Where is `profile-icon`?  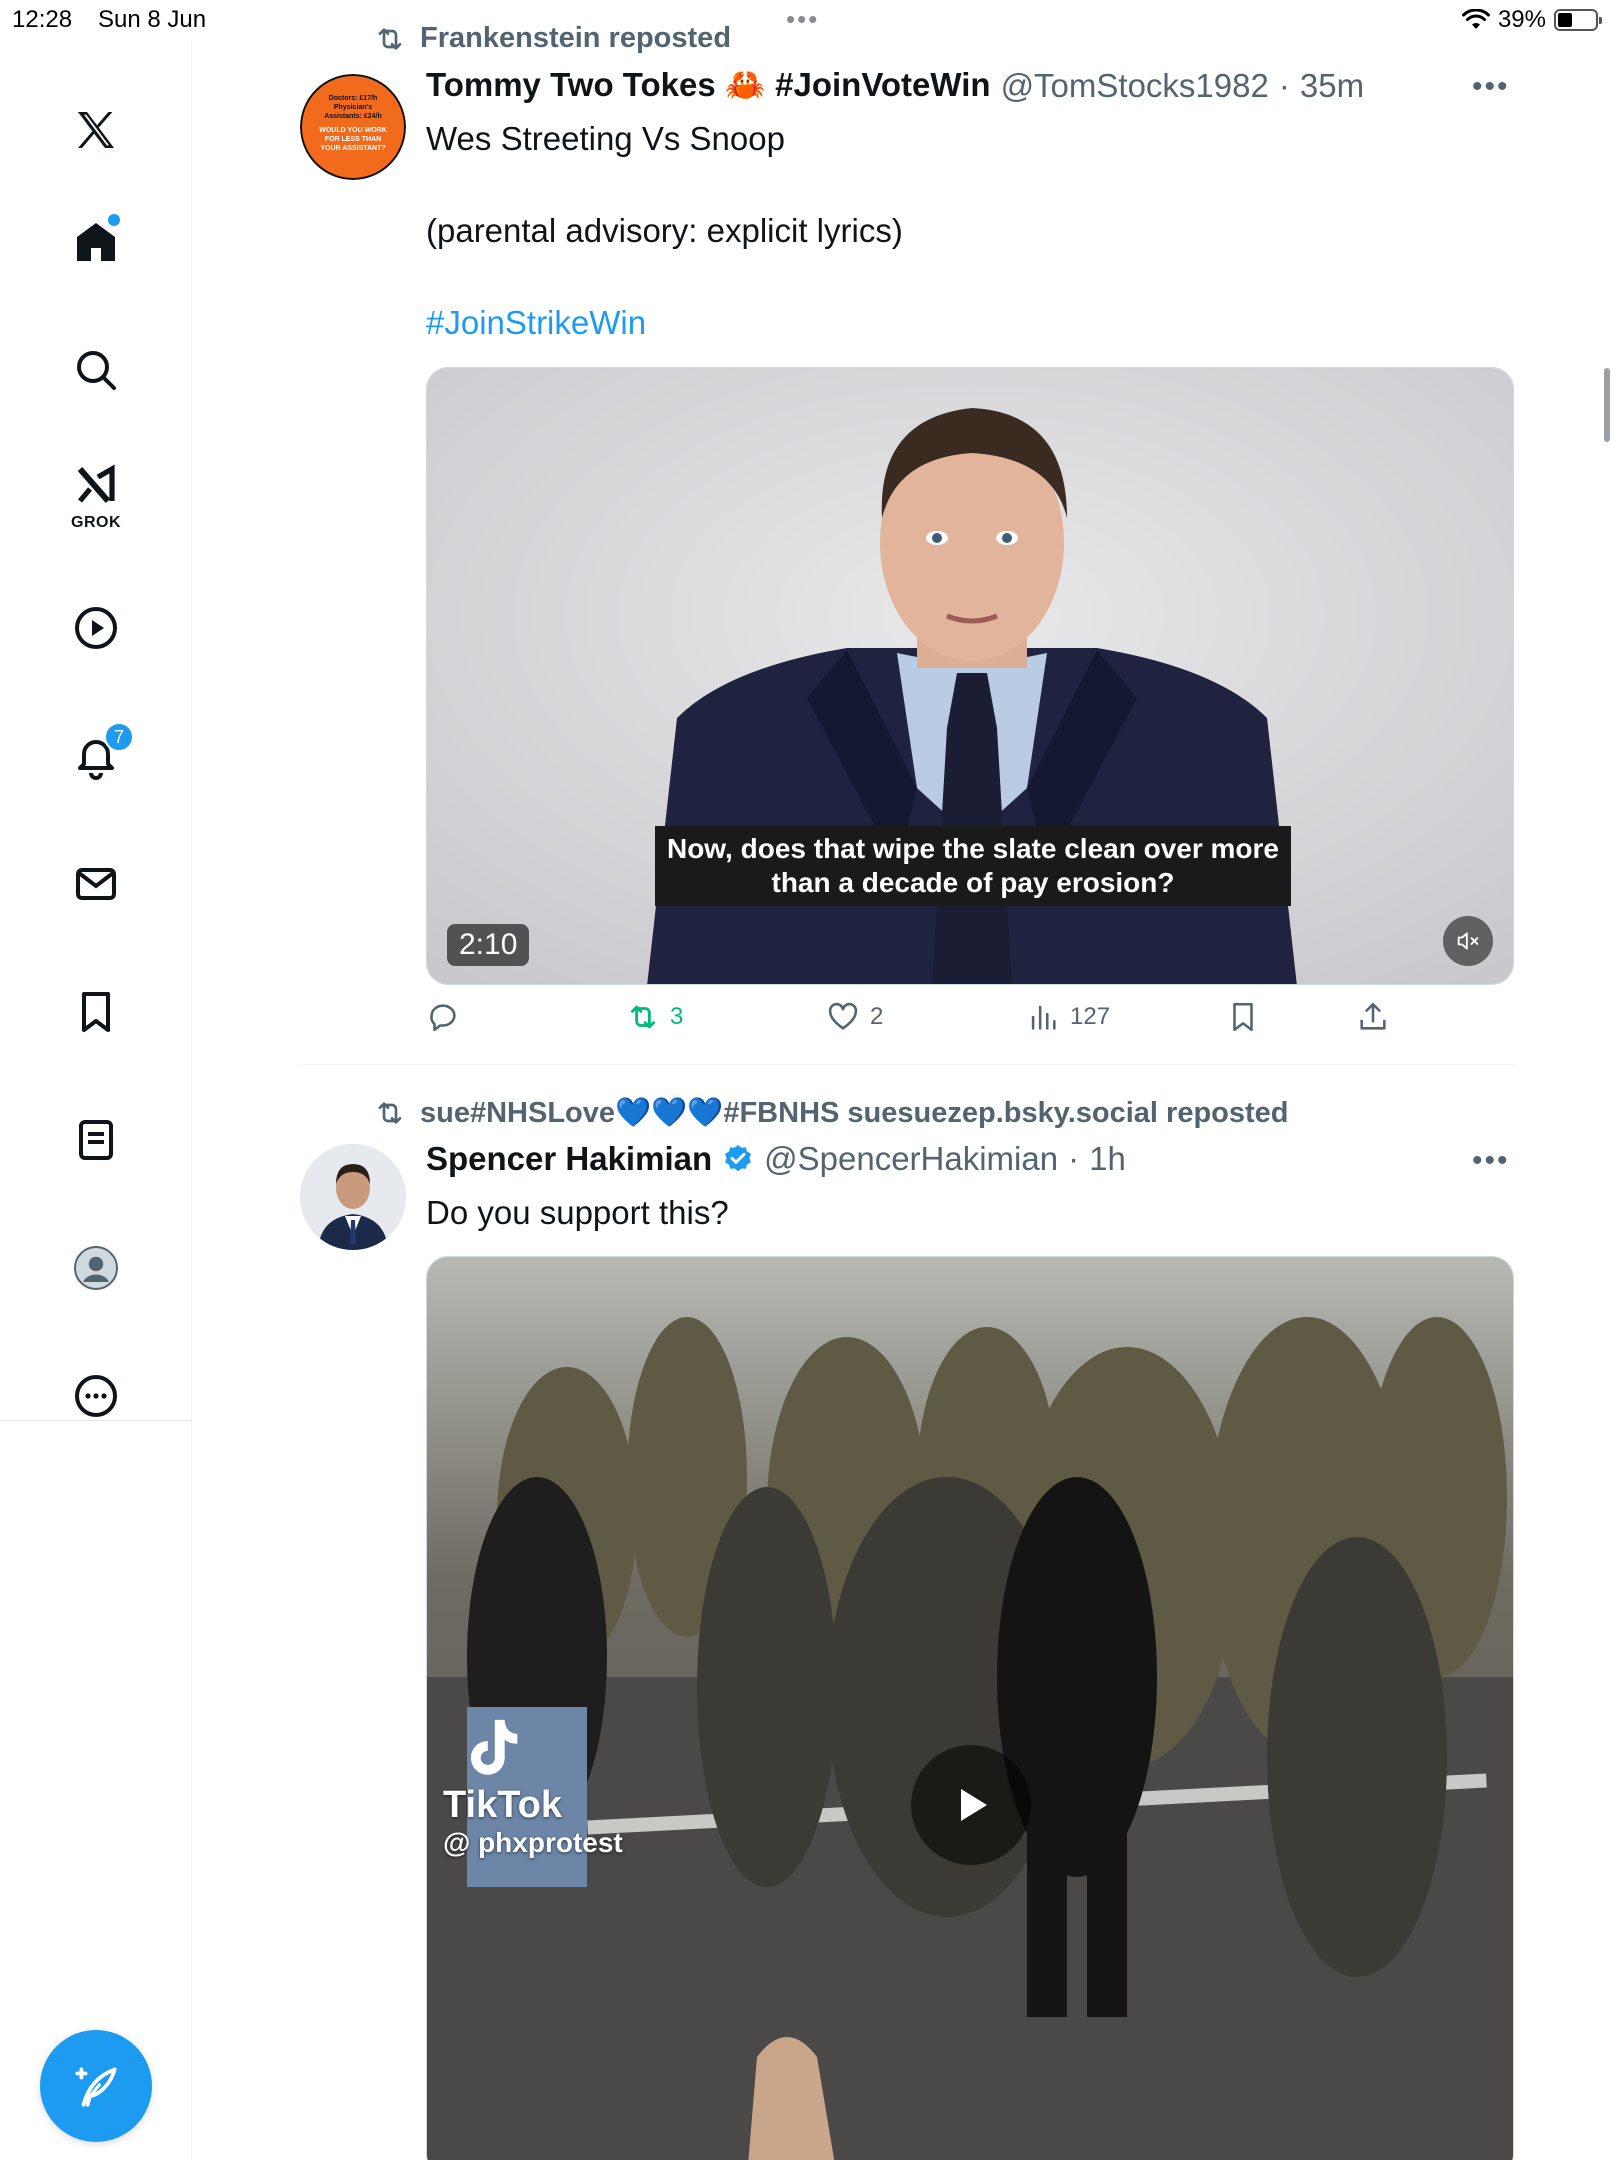
profile-icon is located at coordinates (96, 1268).